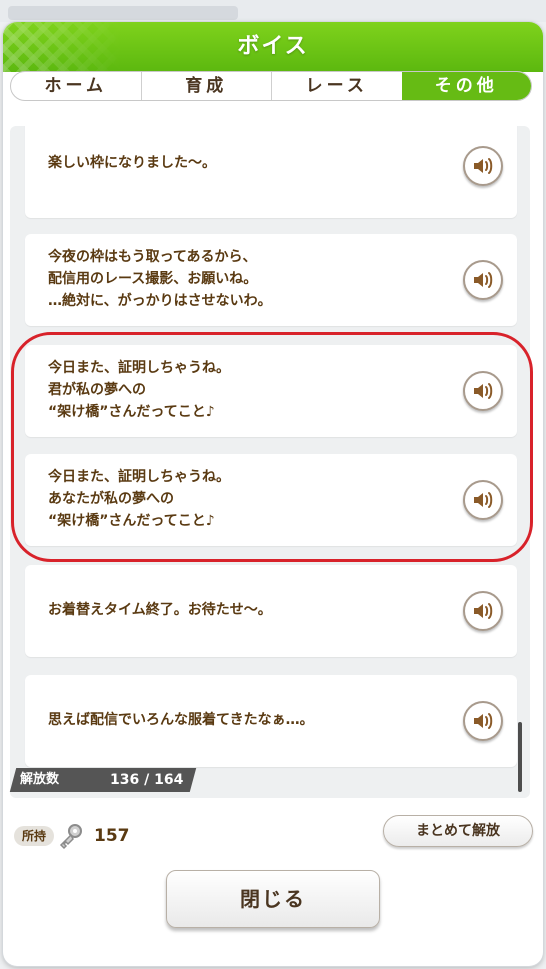 This screenshot has width=546, height=969. Describe the element at coordinates (139, 499) in the screenshot. I see `voice-text: 今日また、証明しちゃうね。 あなたが私の夢への “架け橋”さんだってこと♪` at that location.